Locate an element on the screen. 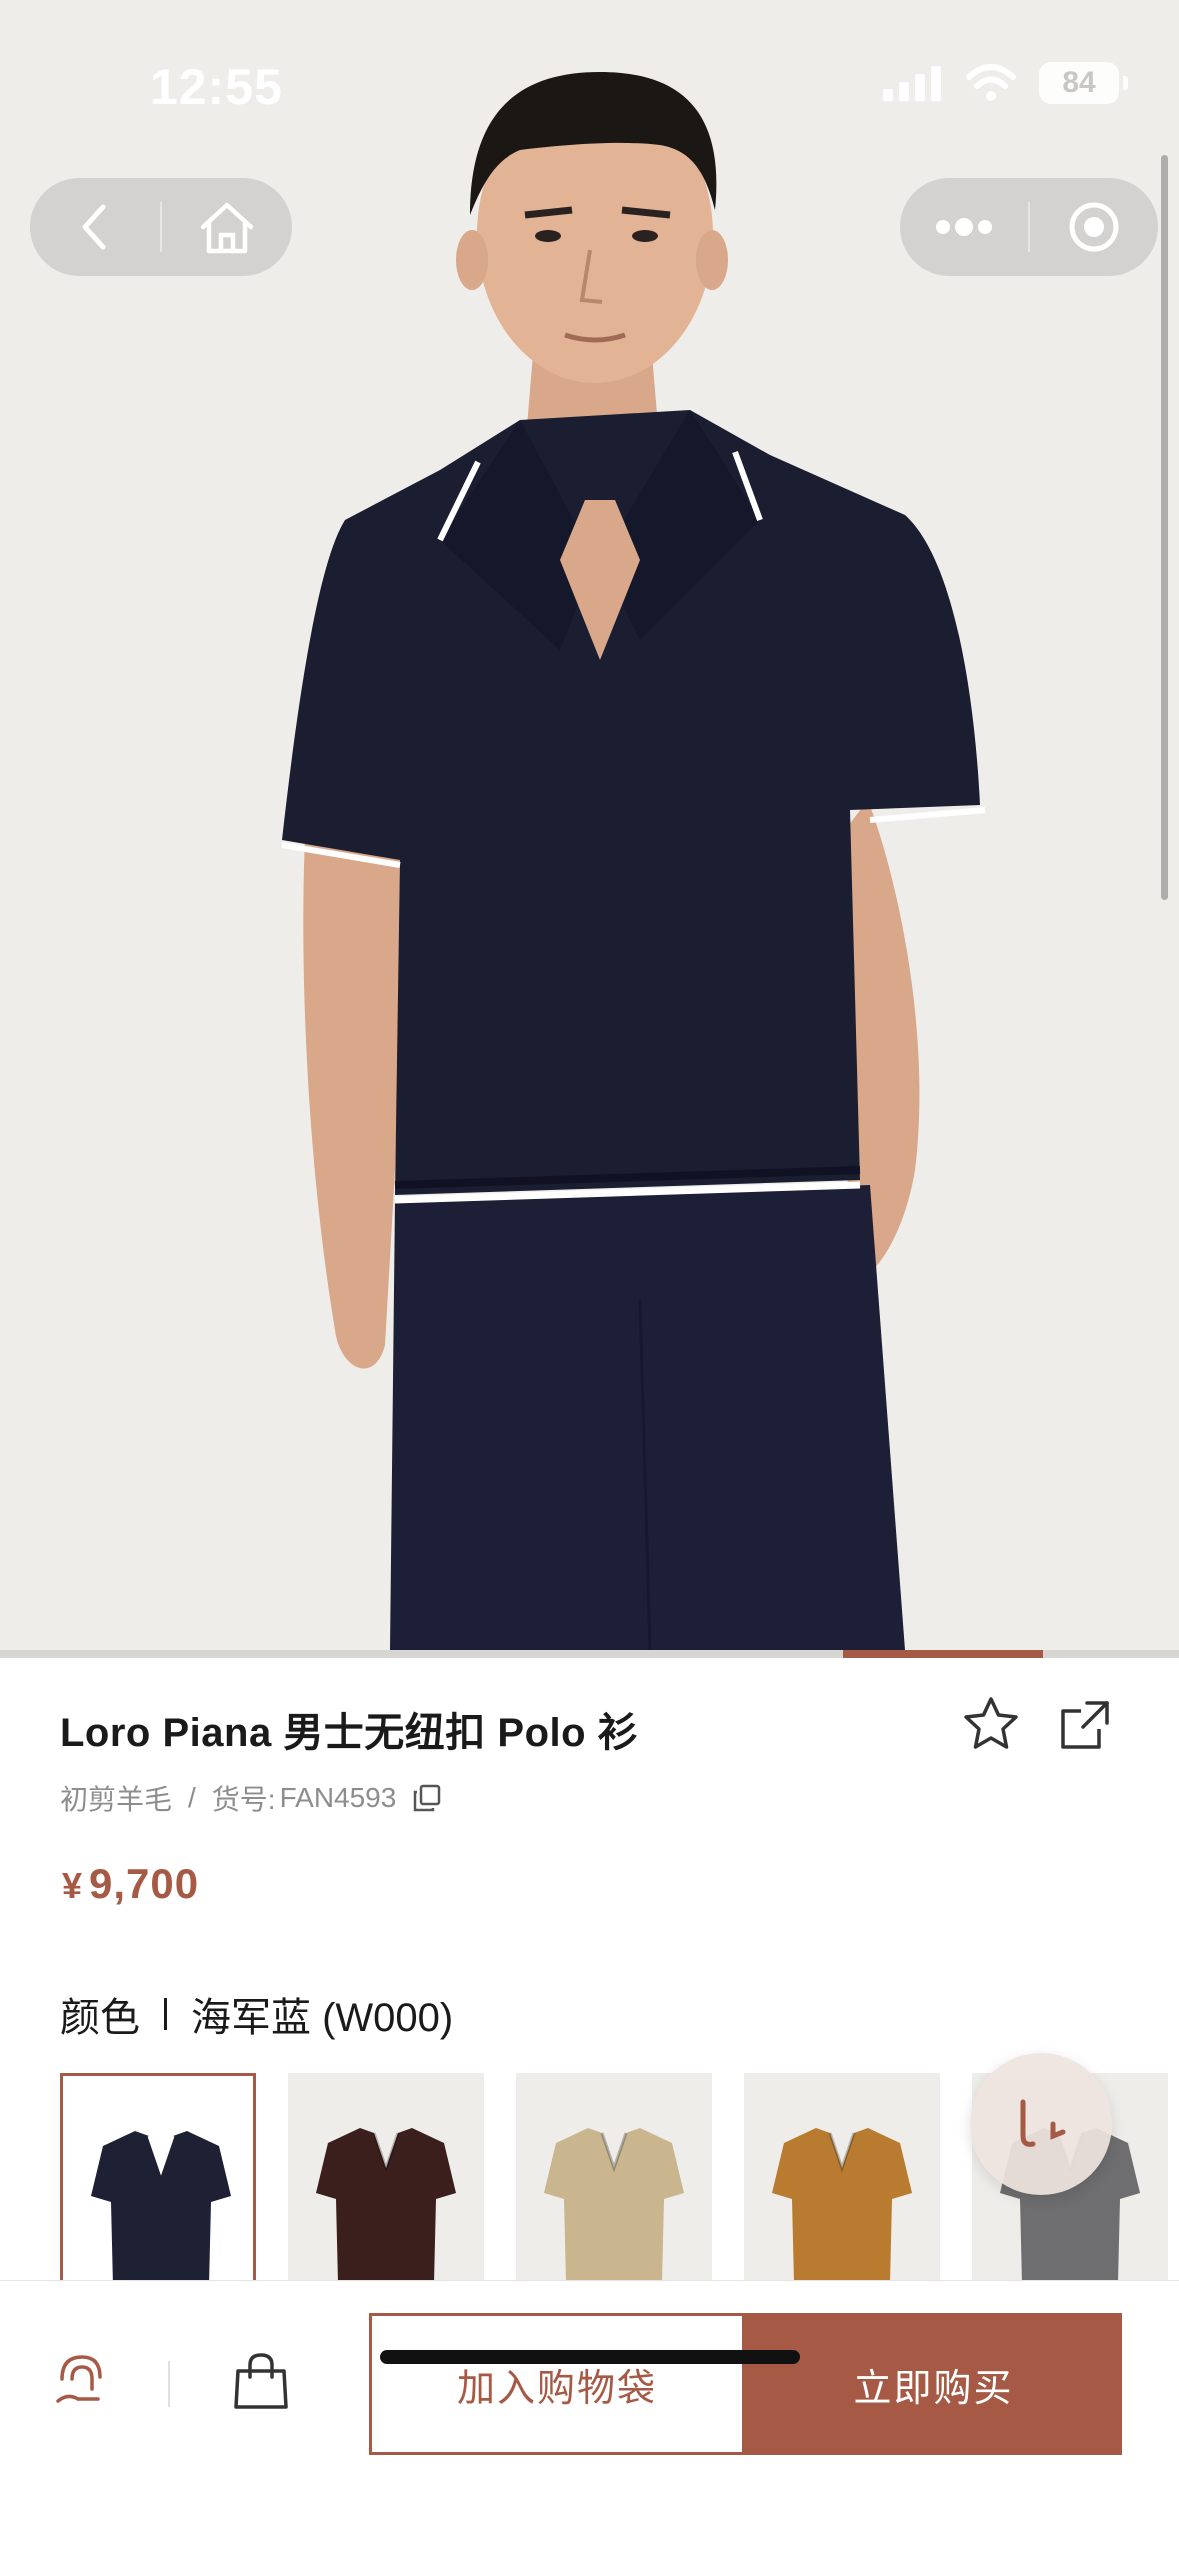 The height and width of the screenshot is (2556, 1179). color-selector-label: 颜色 海军蓝 (W000) is located at coordinates (256, 2014).